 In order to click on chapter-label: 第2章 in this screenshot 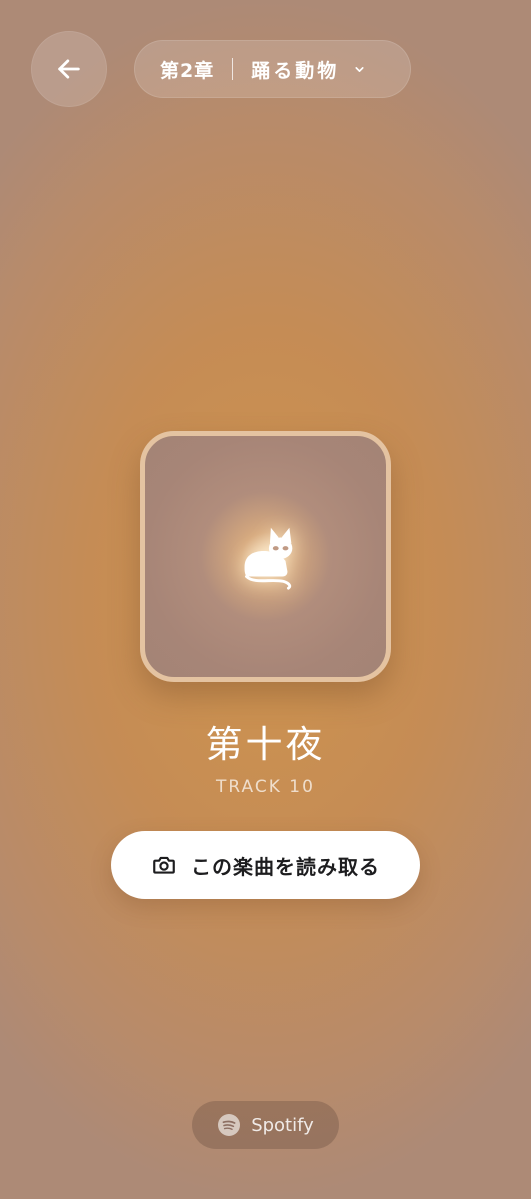, I will do `click(187, 70)`.